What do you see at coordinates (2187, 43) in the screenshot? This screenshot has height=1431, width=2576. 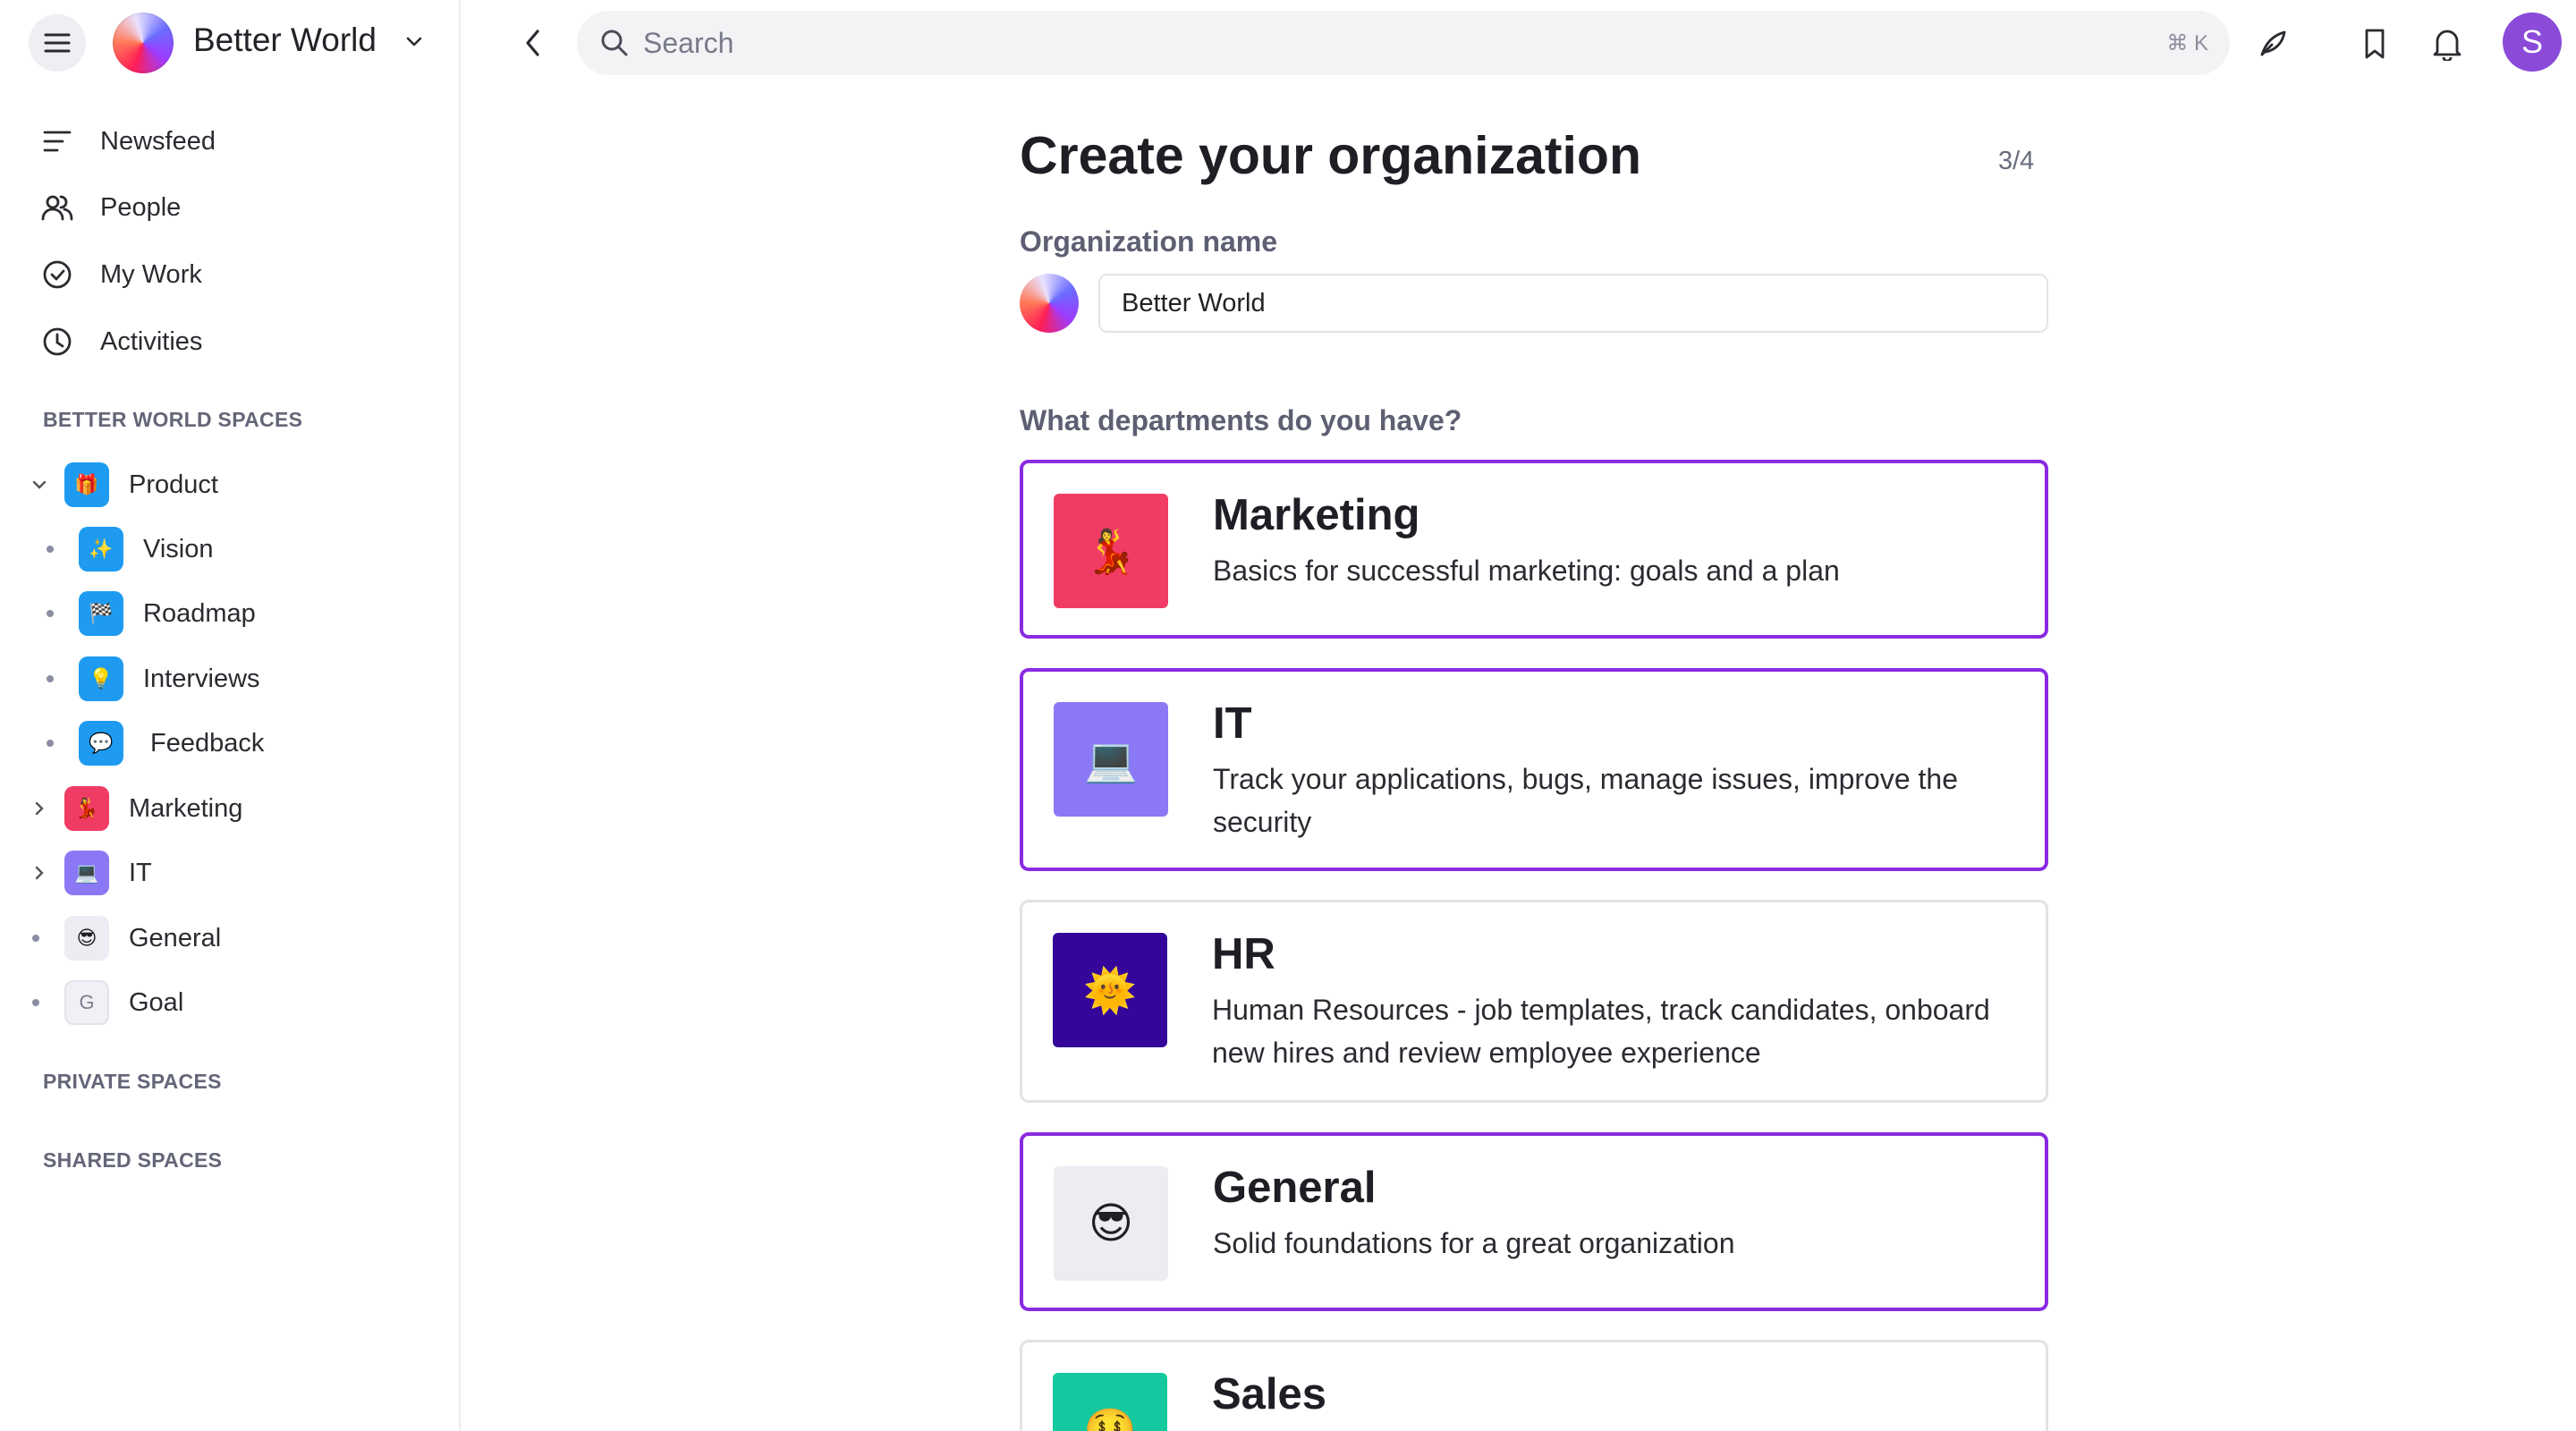 I see `search-shortcut: ⌘ K` at bounding box center [2187, 43].